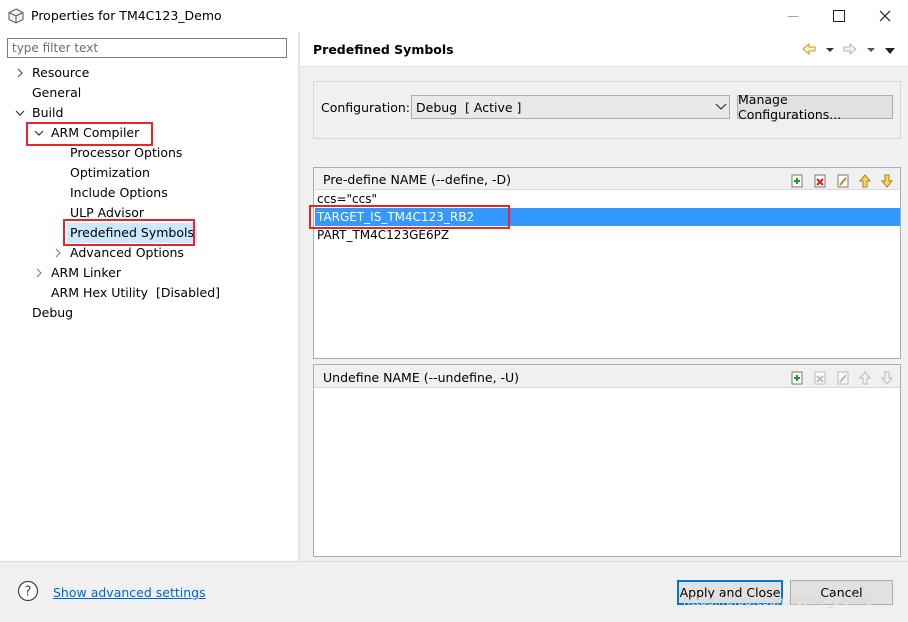 The width and height of the screenshot is (908, 622). I want to click on tree-item-arm-linker: ARM Linker, so click(77, 273).